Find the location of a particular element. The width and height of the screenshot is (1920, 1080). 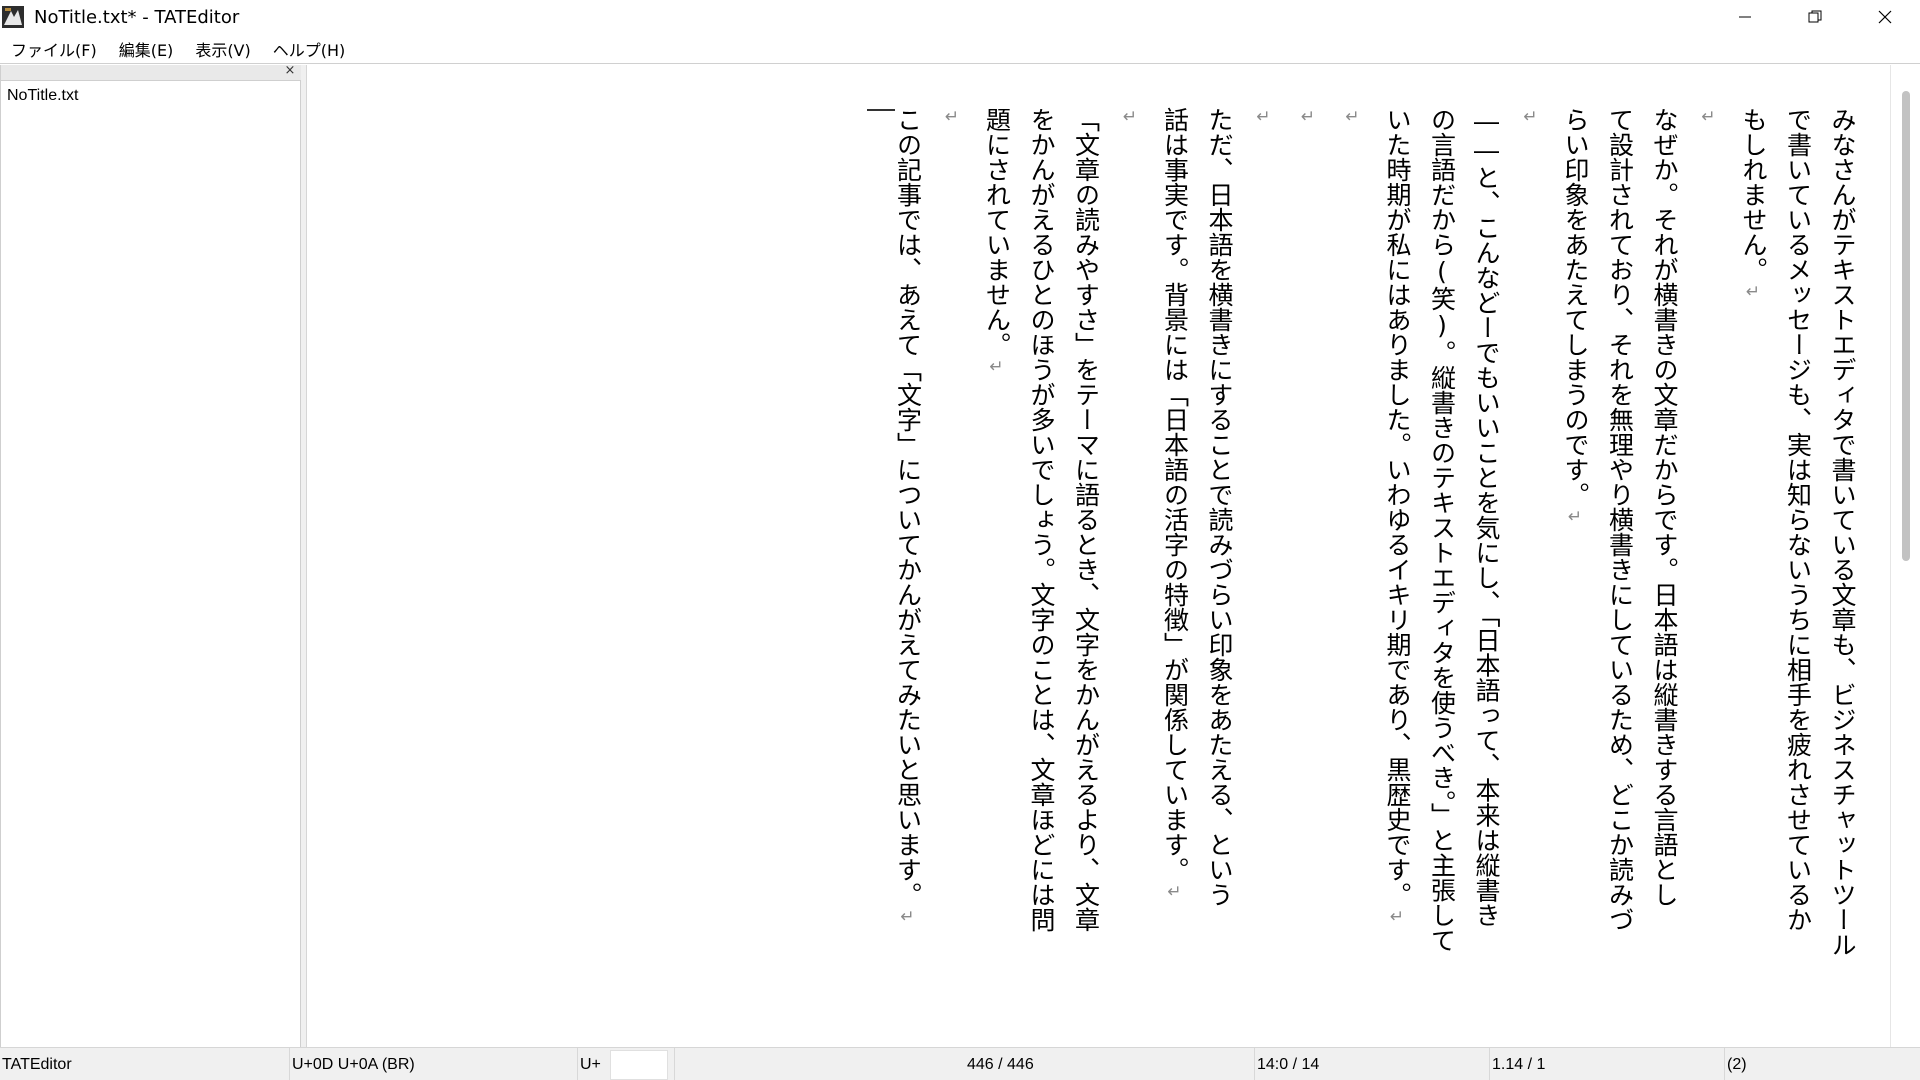

line-text: で書いているメッセージも、実は知らないうちに相手を疲れさせているか is located at coordinates (1798, 519).